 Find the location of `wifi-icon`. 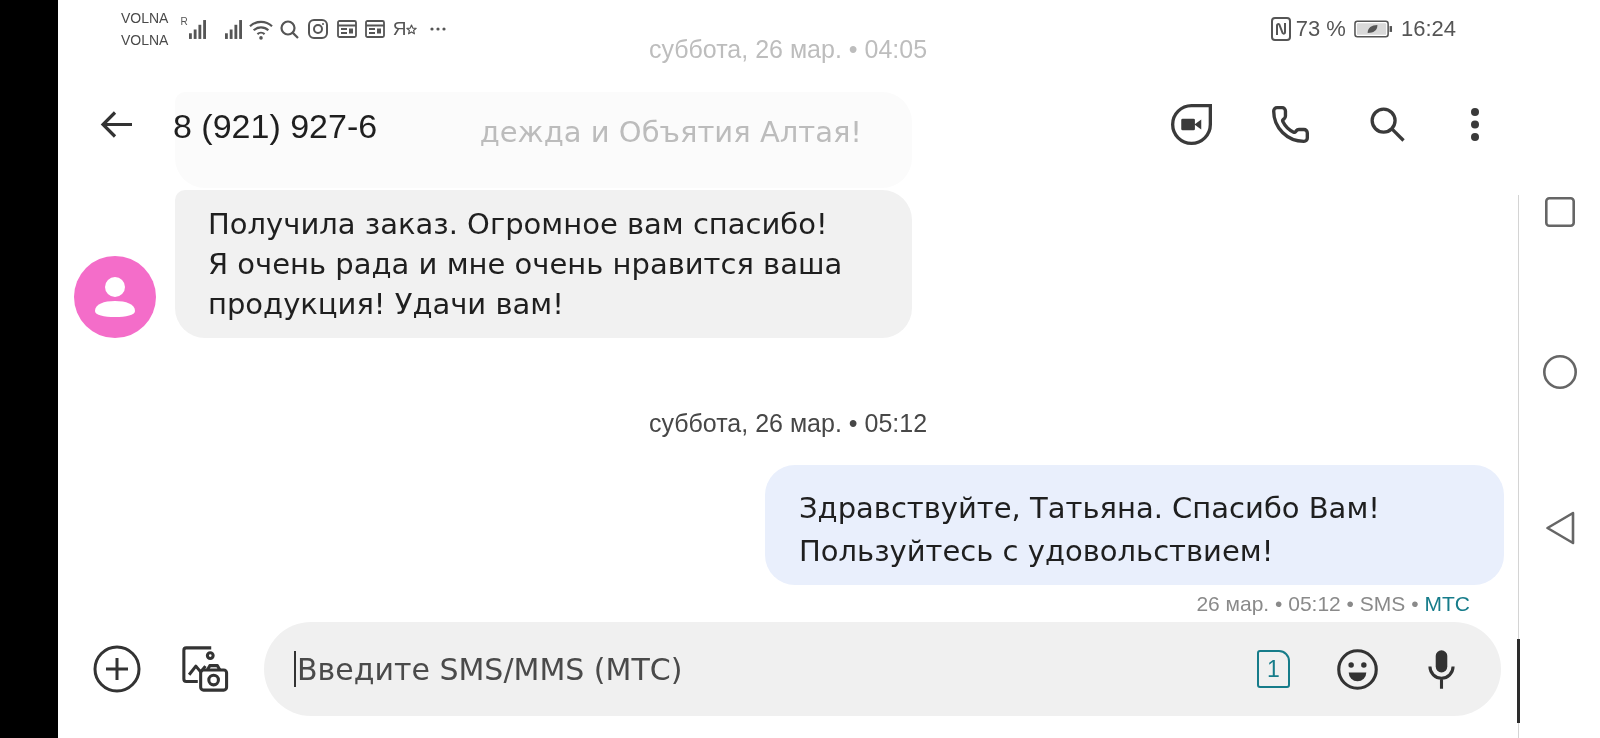

wifi-icon is located at coordinates (260, 29).